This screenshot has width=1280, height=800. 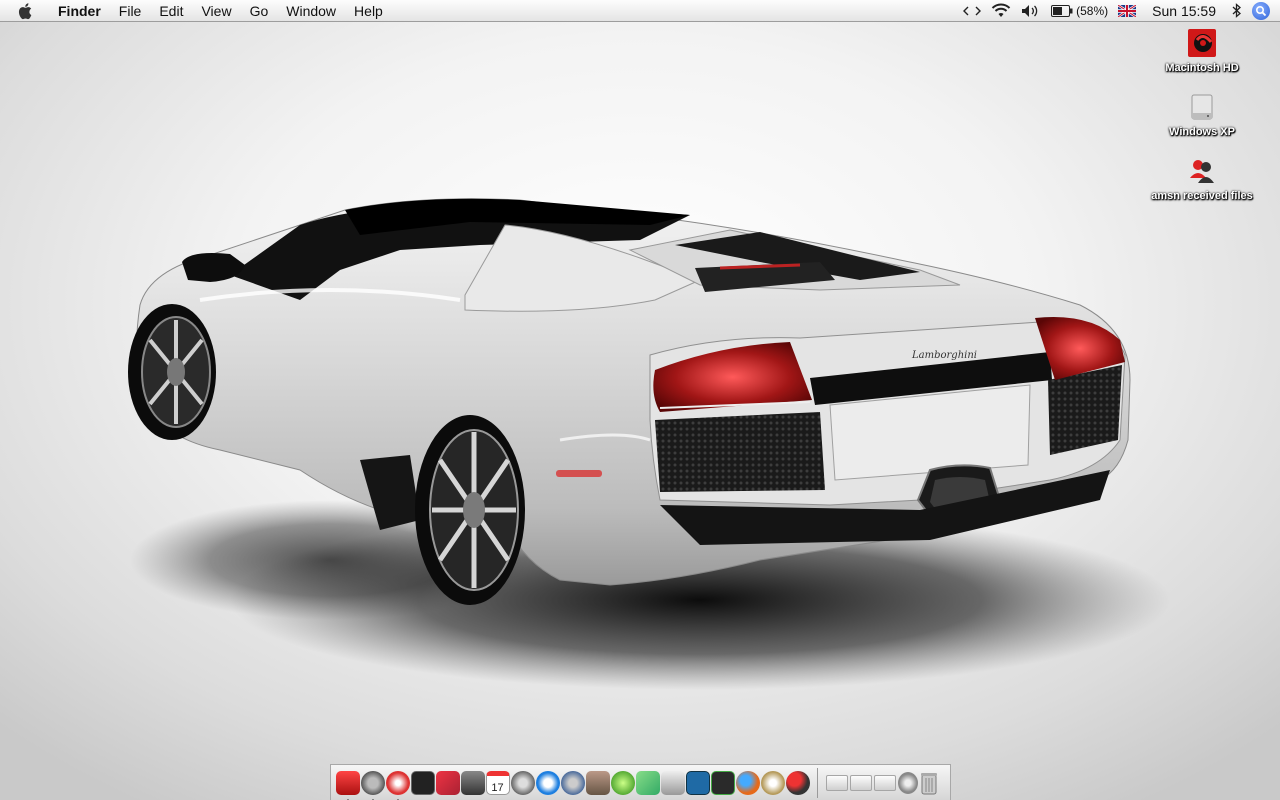 I want to click on disk-icon, so click(x=1202, y=107).